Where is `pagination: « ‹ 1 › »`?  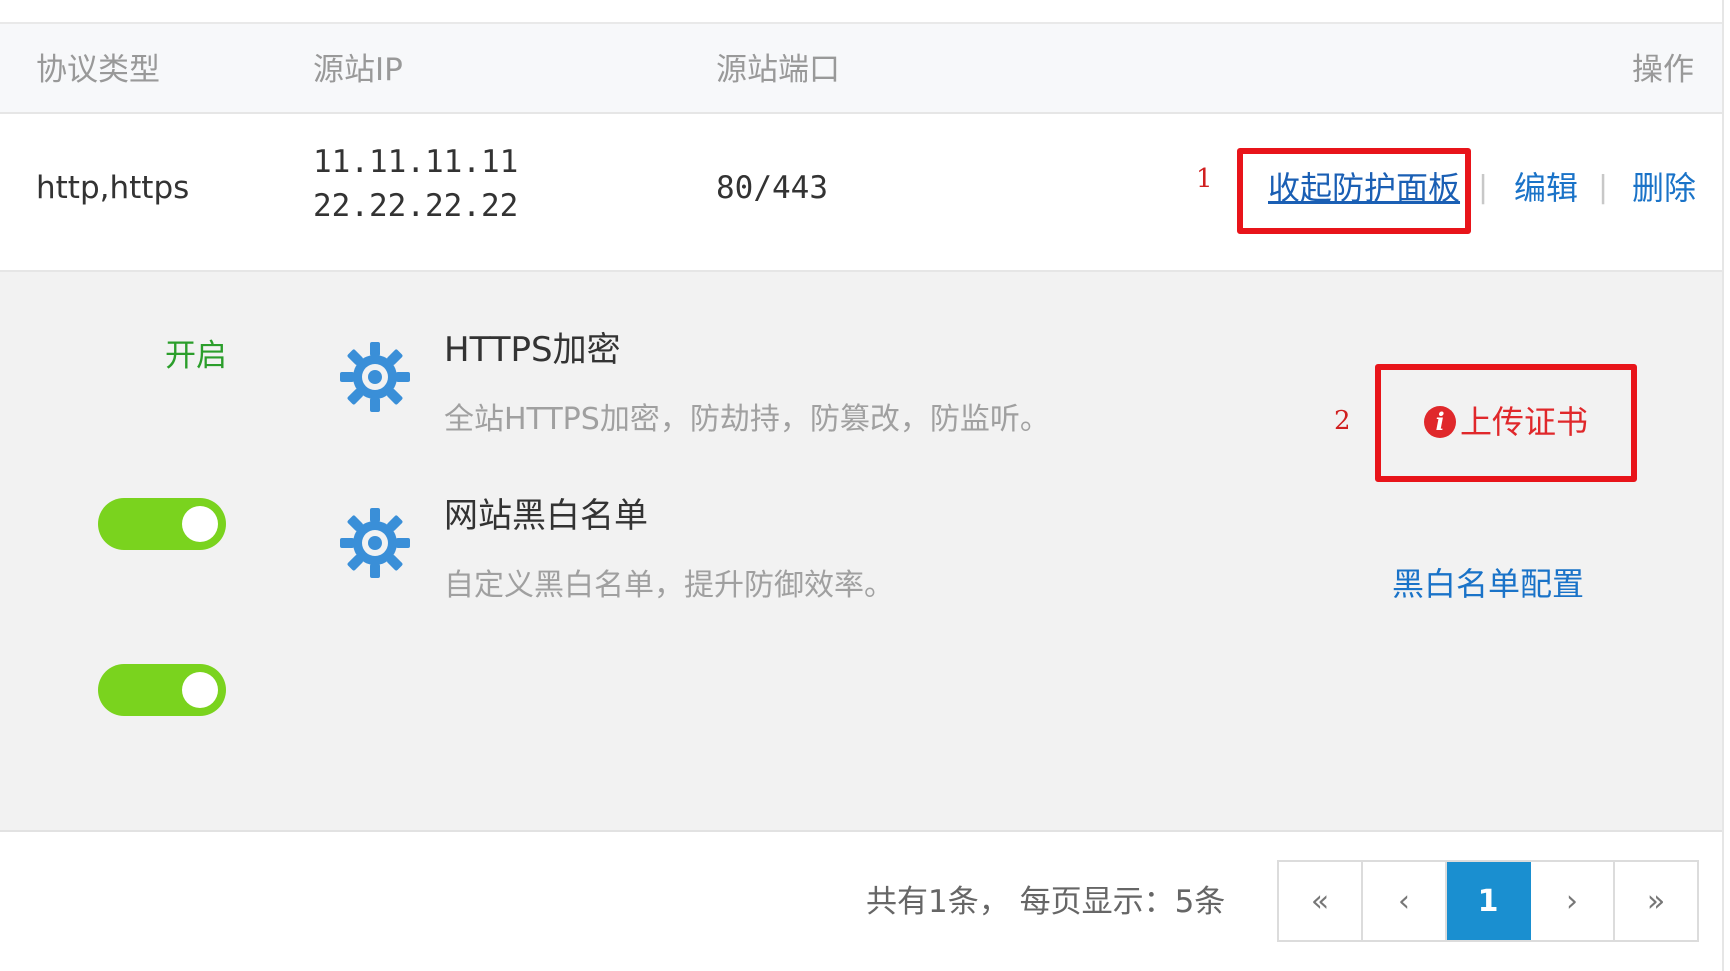 pagination: « ‹ 1 › » is located at coordinates (1488, 901).